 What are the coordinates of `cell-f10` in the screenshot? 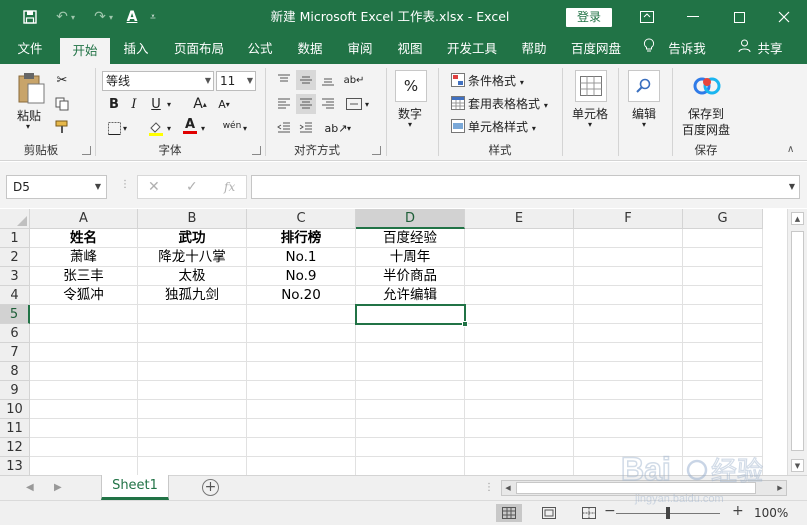 It's located at (628, 409).